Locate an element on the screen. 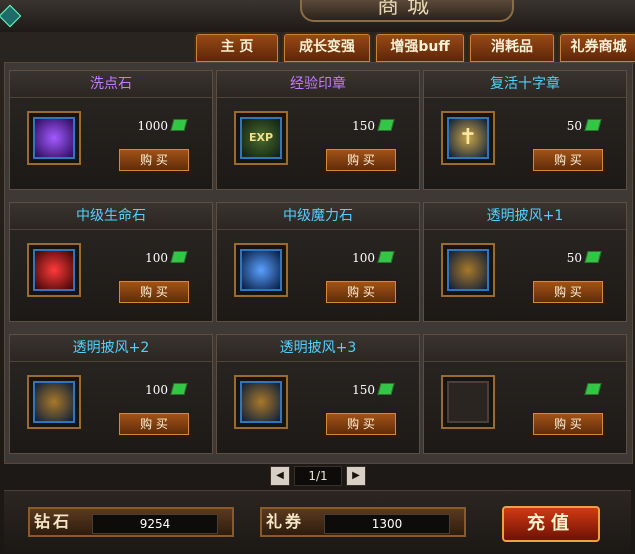 This screenshot has height=554, width=635. item-slot: ✝ is located at coordinates (468, 138).